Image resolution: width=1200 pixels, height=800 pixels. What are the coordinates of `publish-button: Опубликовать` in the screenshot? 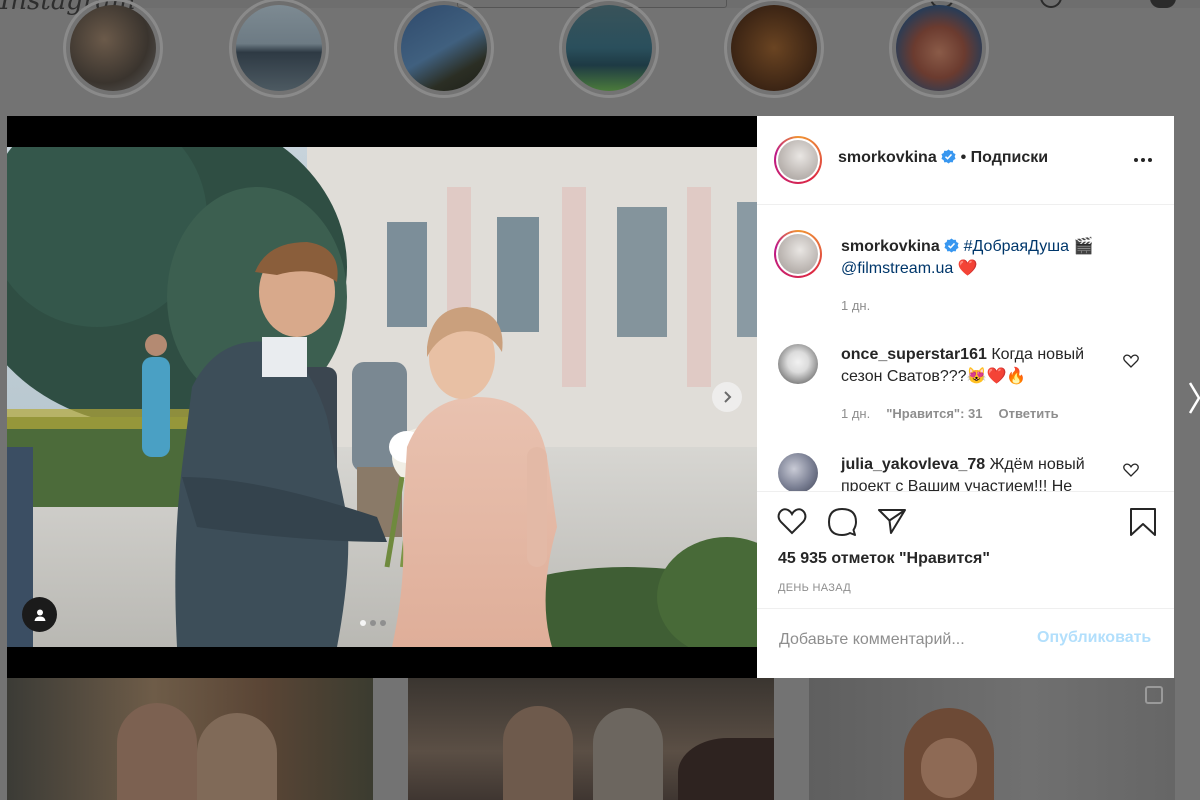 It's located at (1094, 638).